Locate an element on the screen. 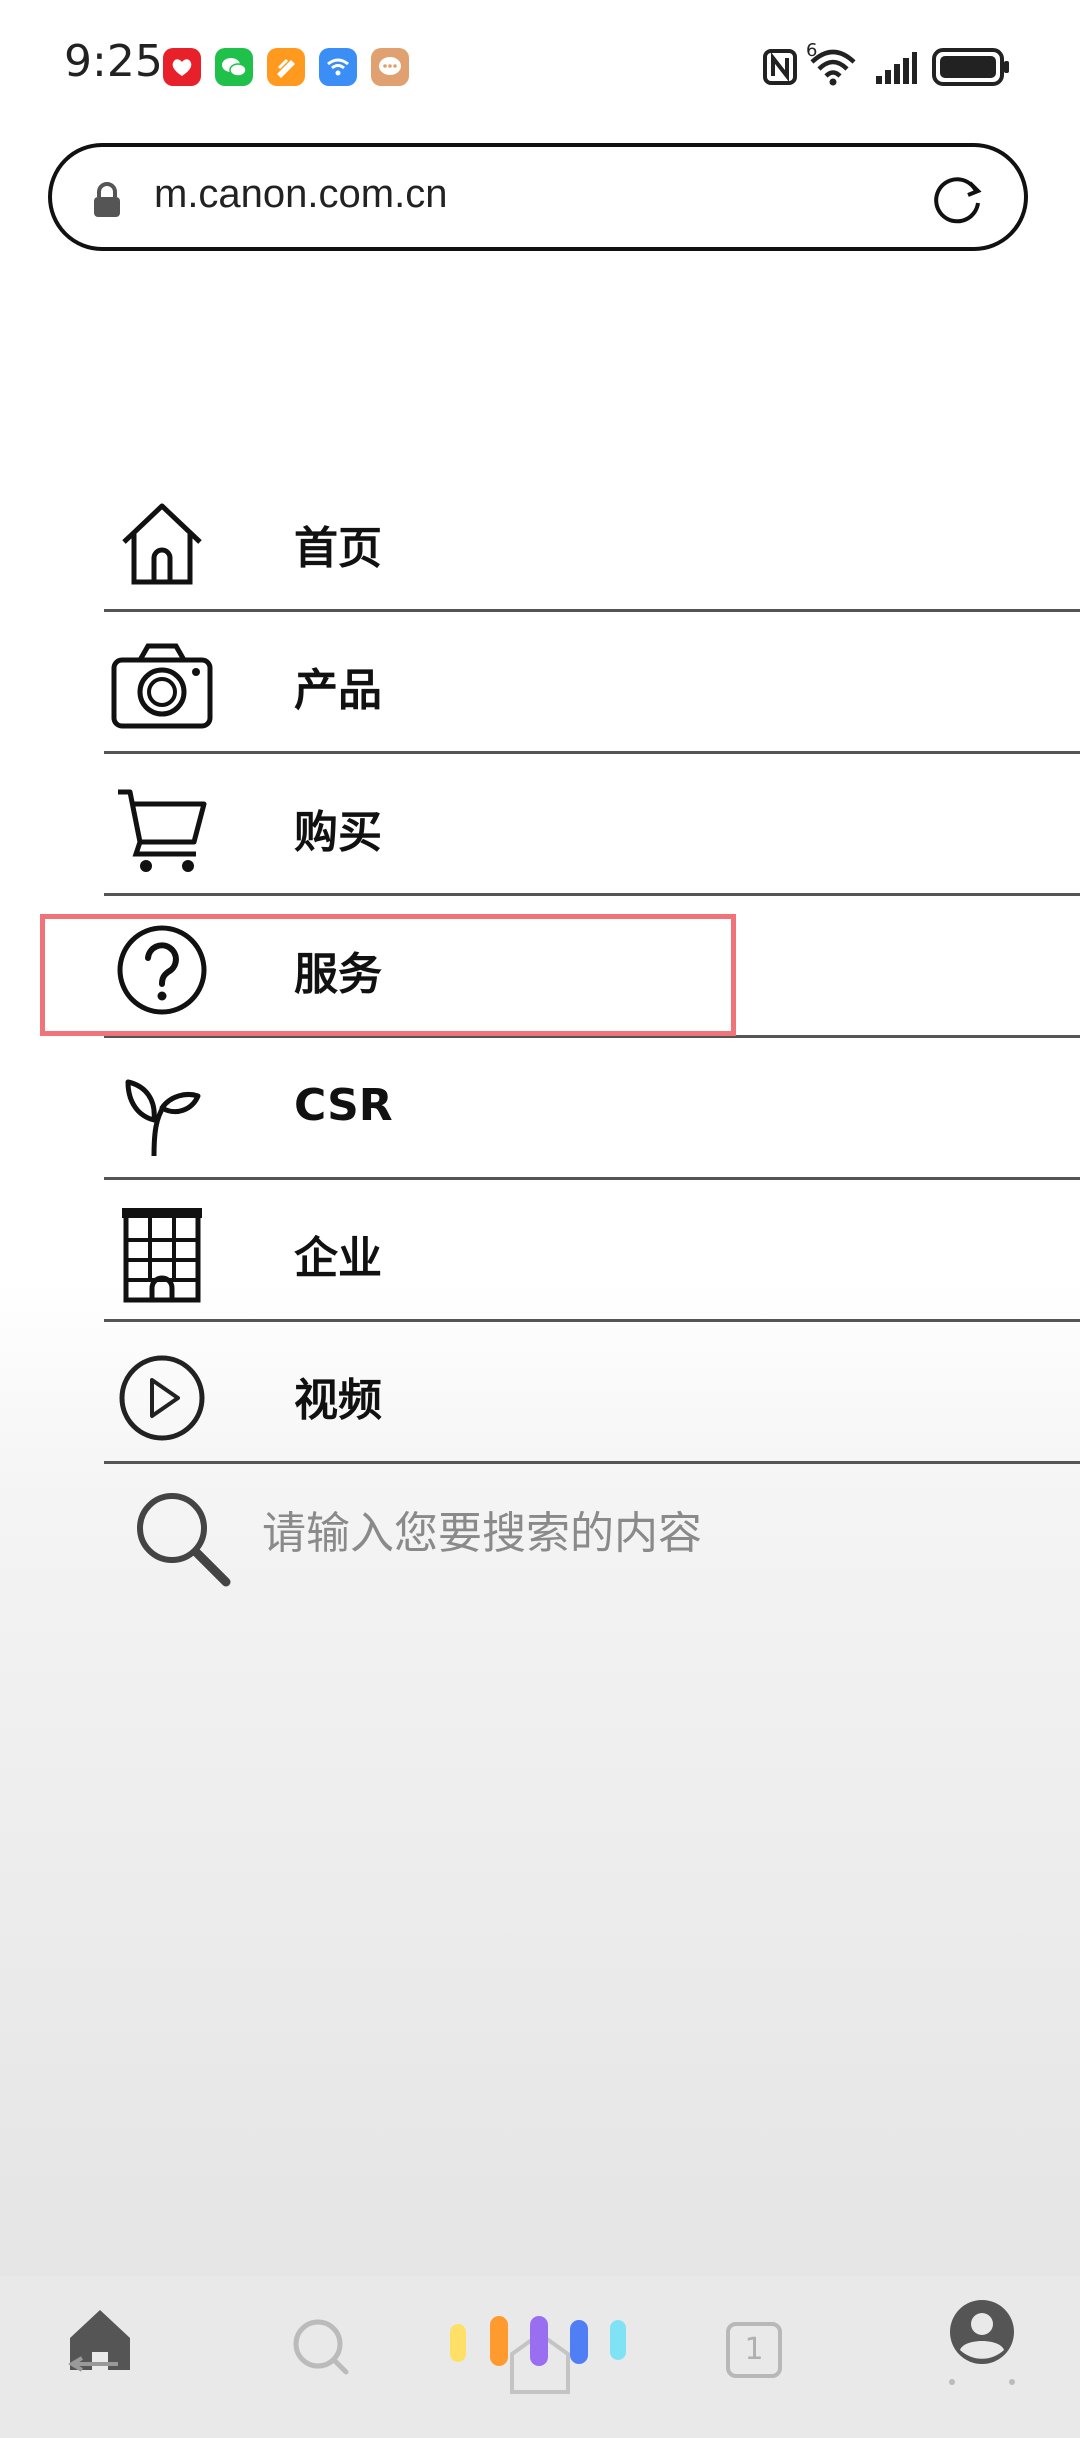 The image size is (1080, 2438). menu-label: CSR is located at coordinates (343, 1105).